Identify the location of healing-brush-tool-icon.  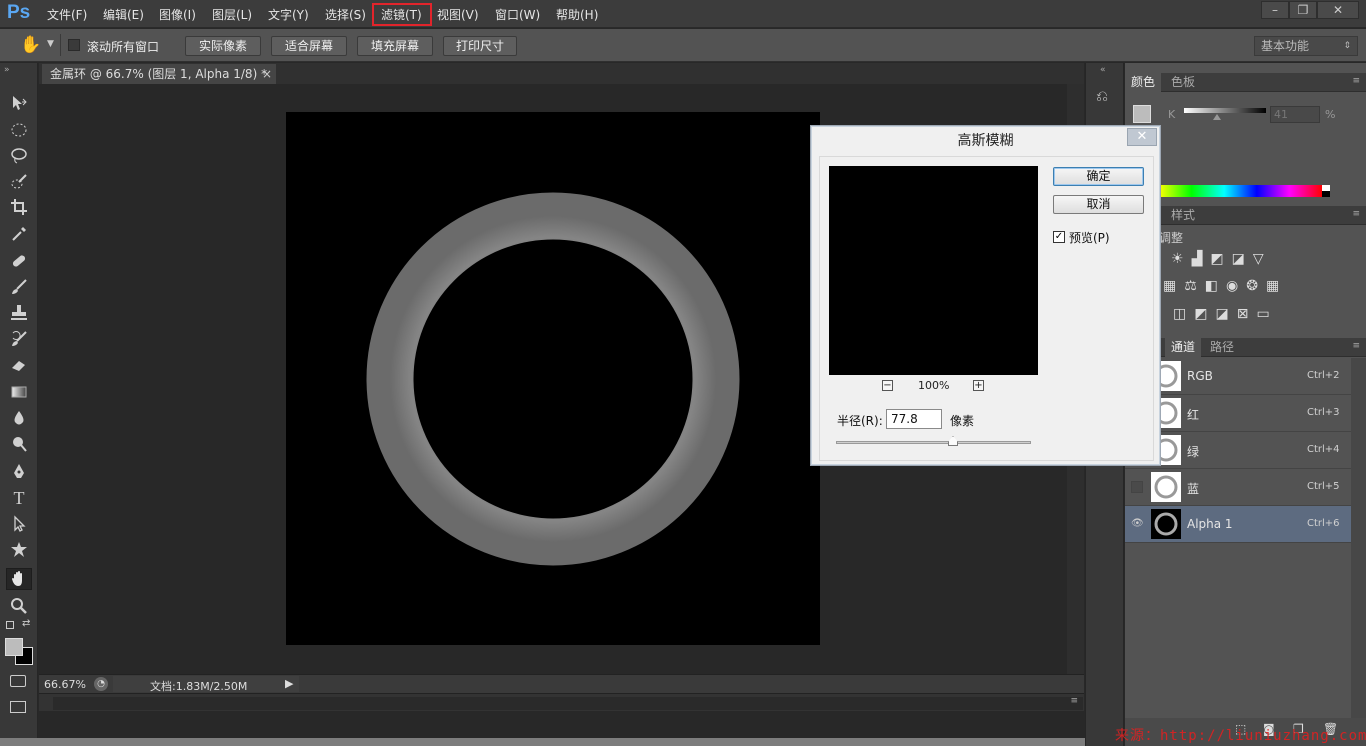
(19, 261).